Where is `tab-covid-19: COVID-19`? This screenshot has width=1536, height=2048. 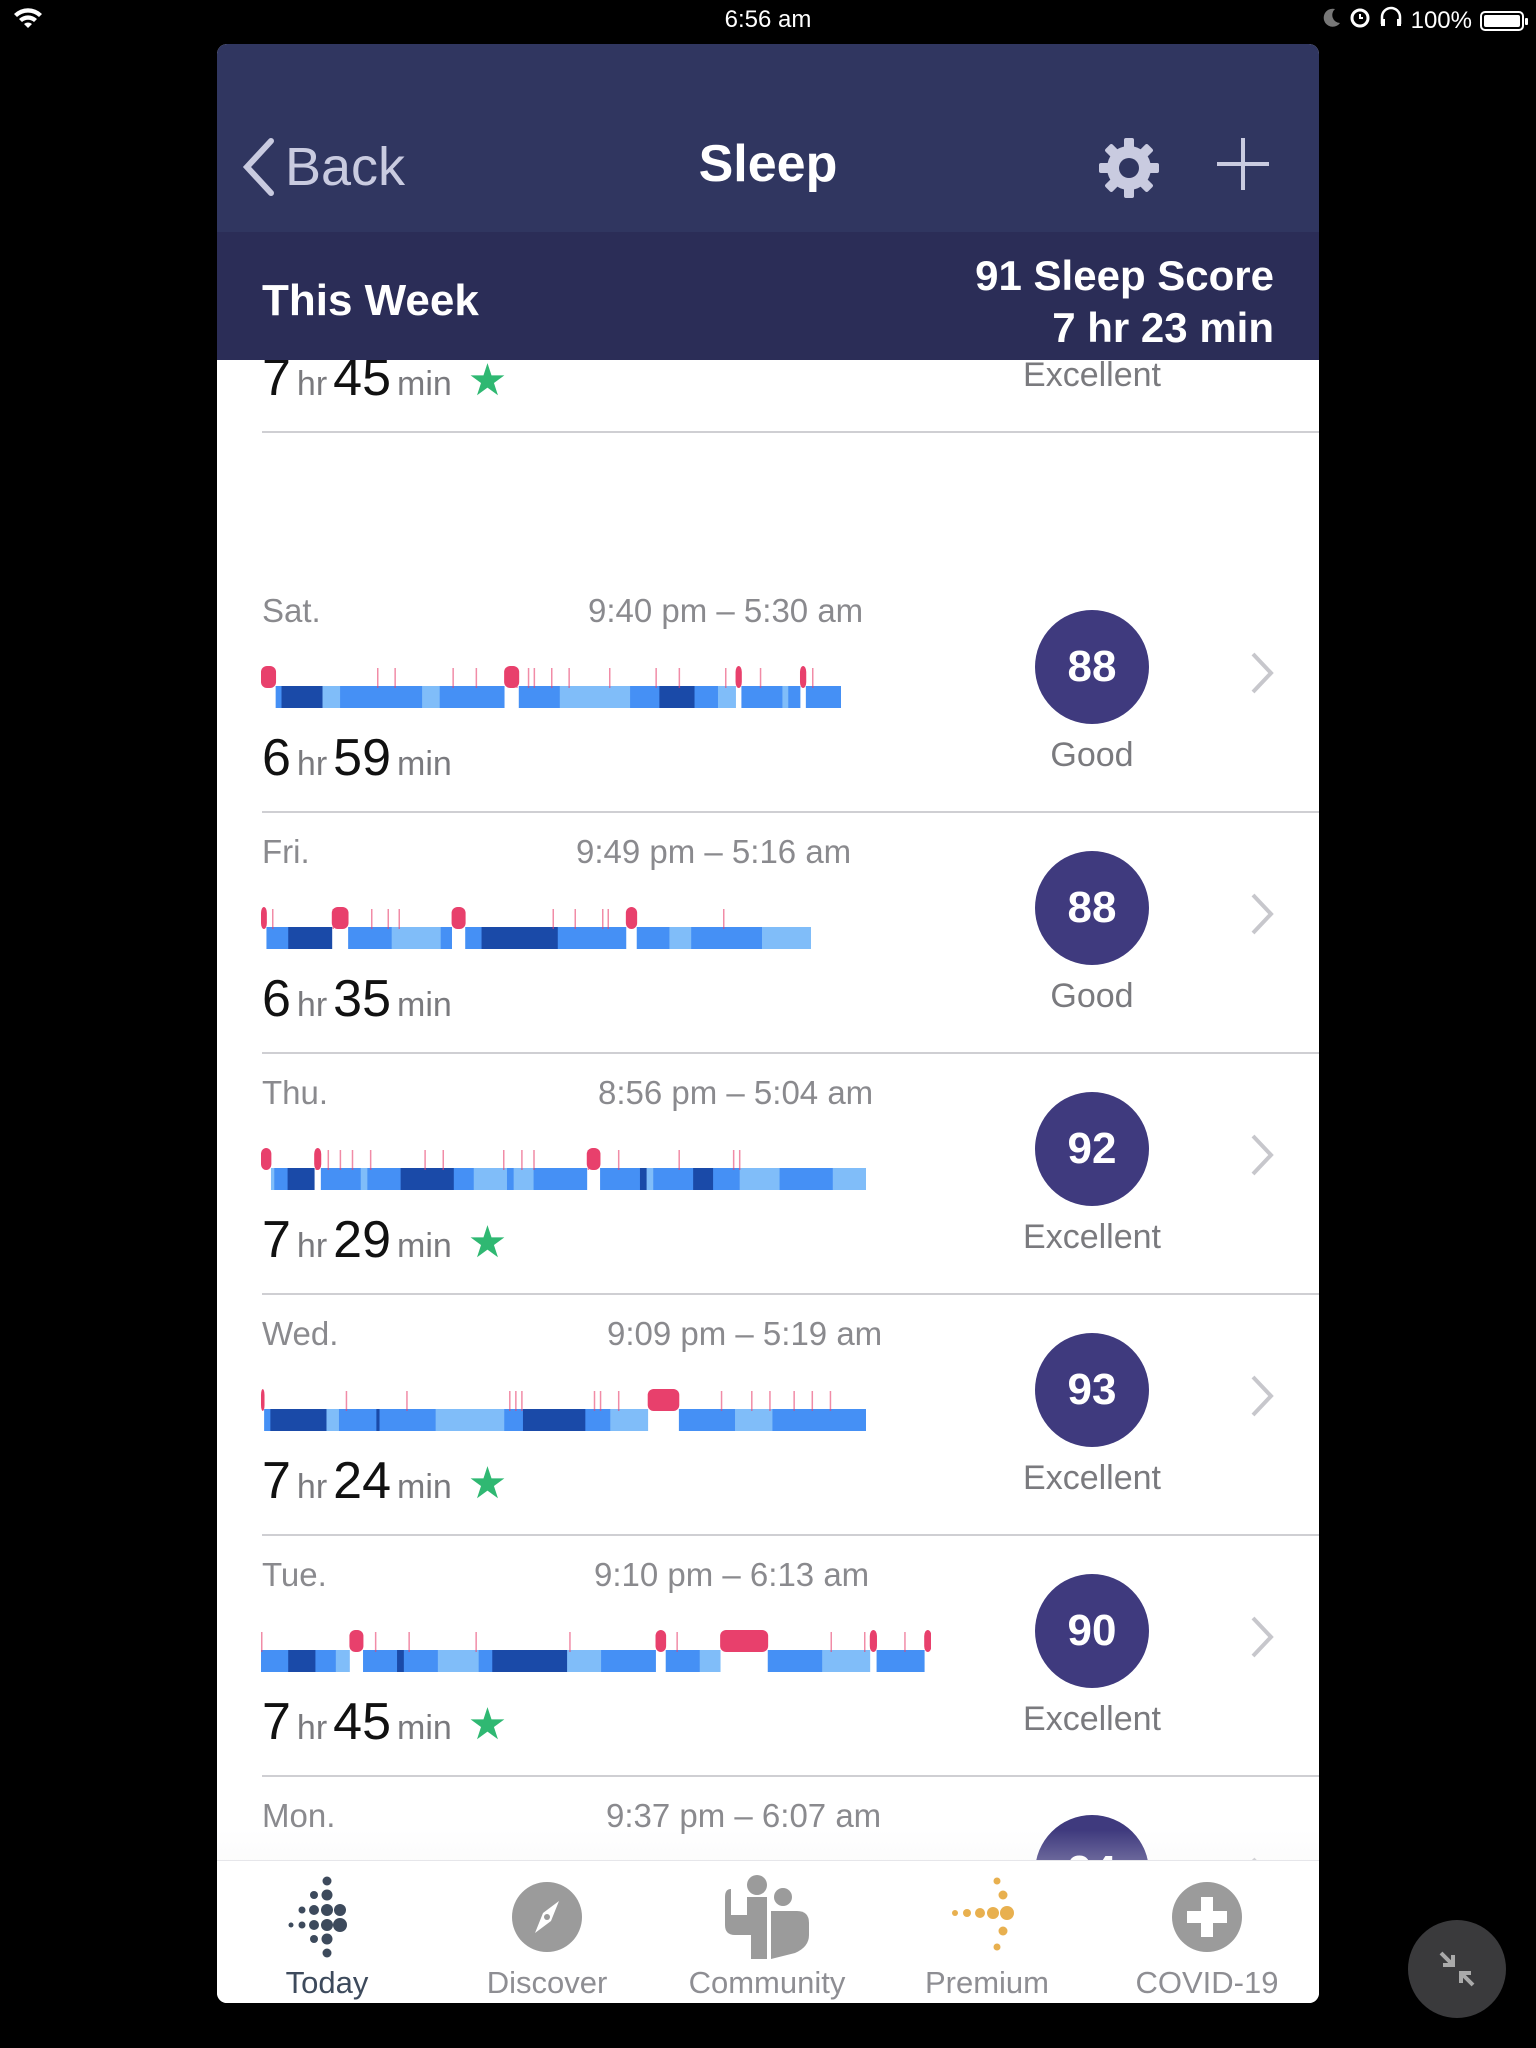 tab-covid-19: COVID-19 is located at coordinates (1207, 1932).